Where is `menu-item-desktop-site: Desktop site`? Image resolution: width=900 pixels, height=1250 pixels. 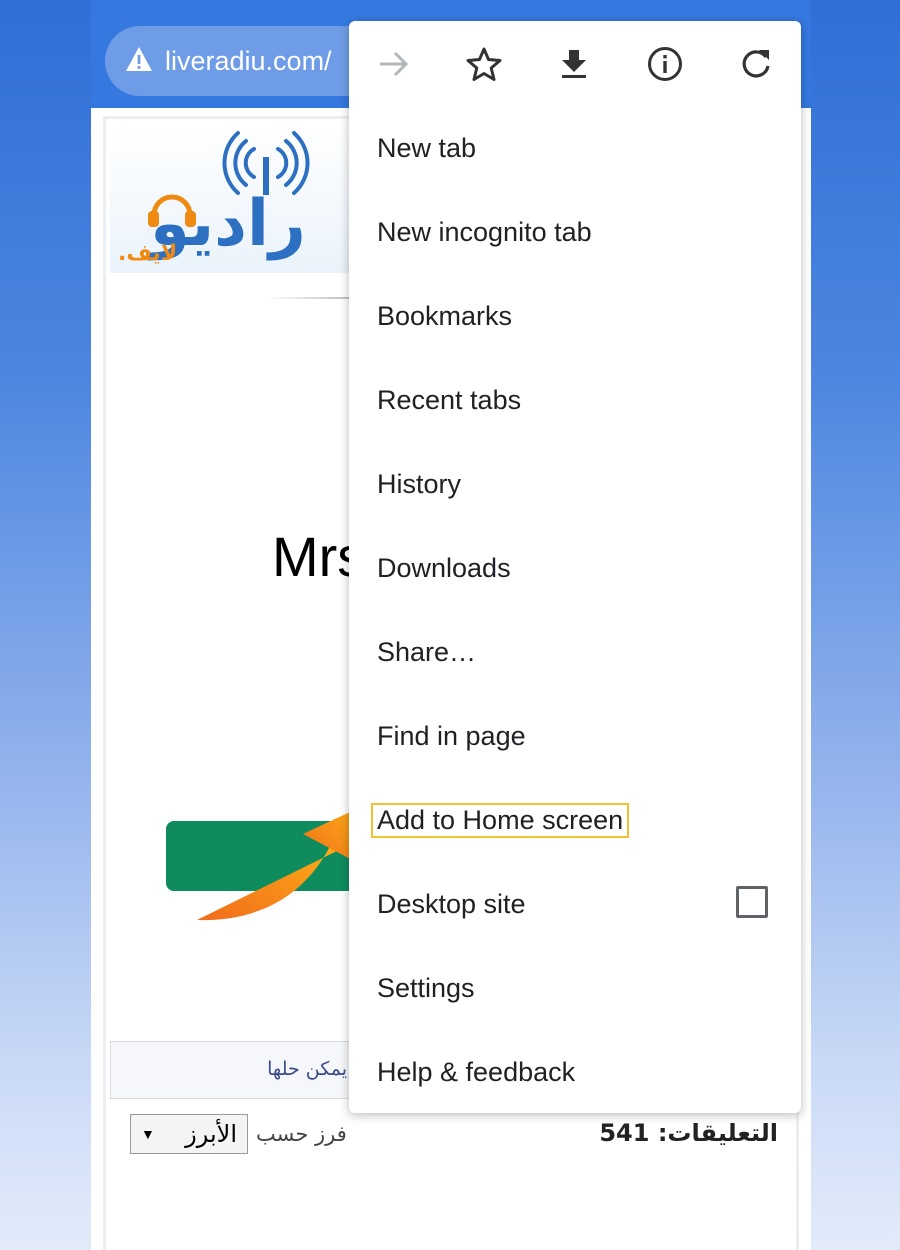 menu-item-desktop-site: Desktop site is located at coordinates (575, 904).